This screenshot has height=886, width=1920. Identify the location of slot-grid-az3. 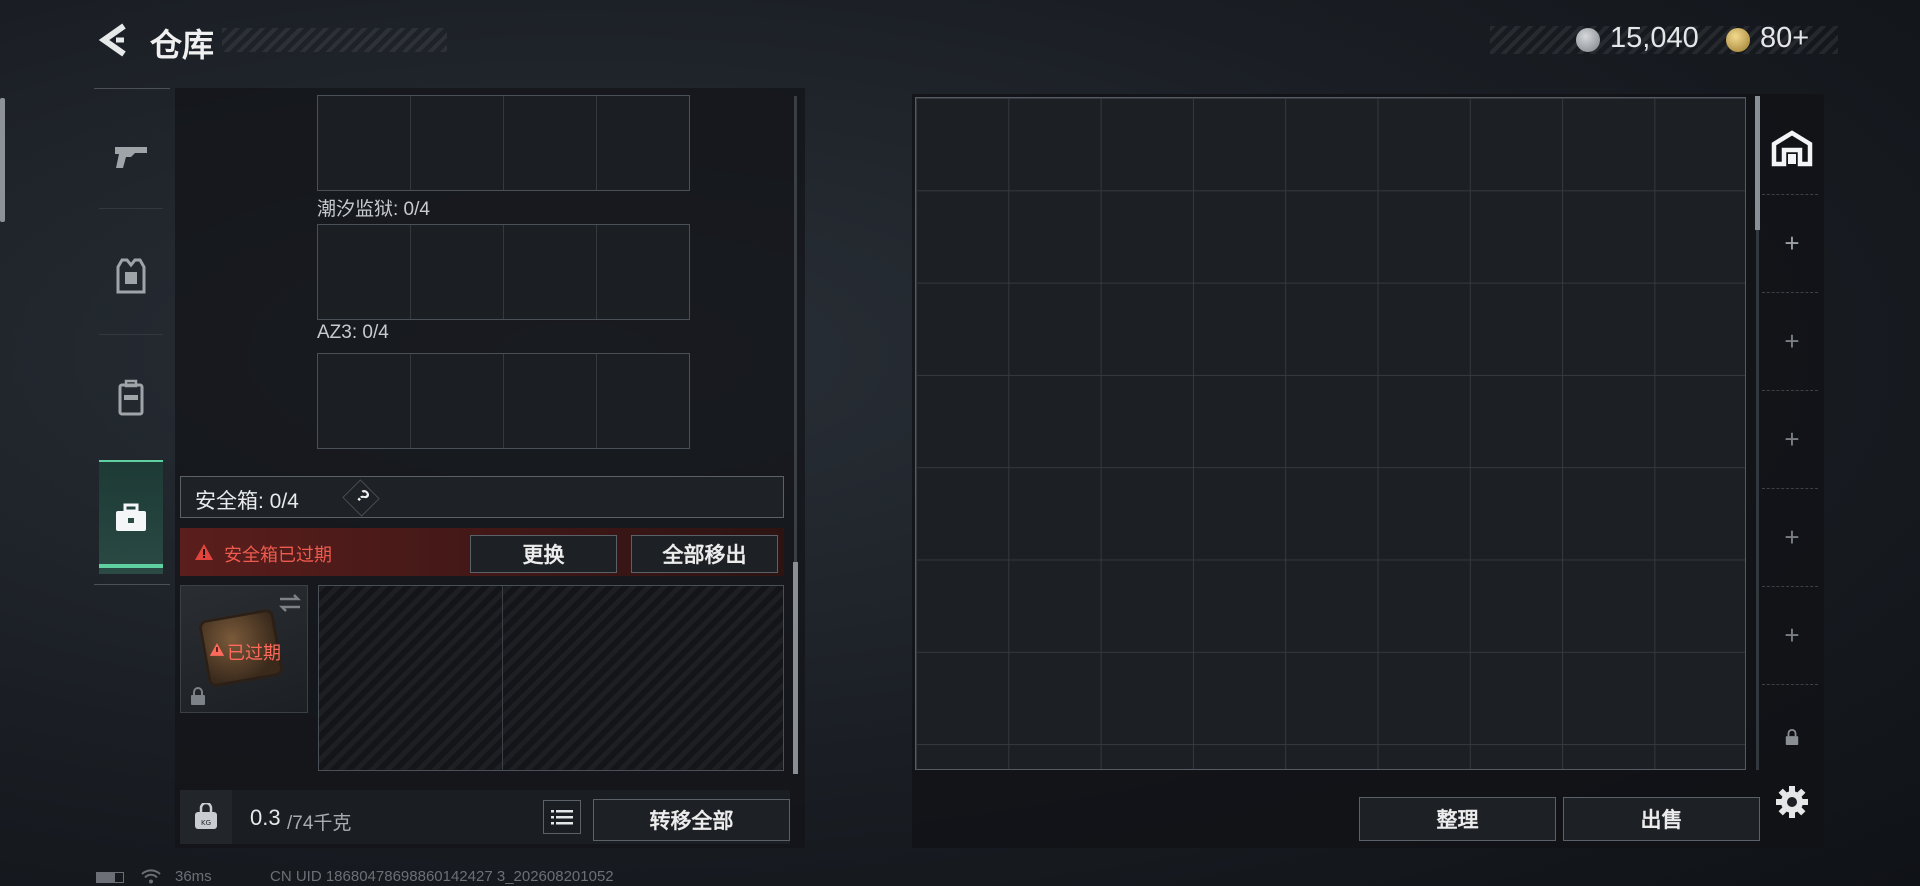
(503, 401).